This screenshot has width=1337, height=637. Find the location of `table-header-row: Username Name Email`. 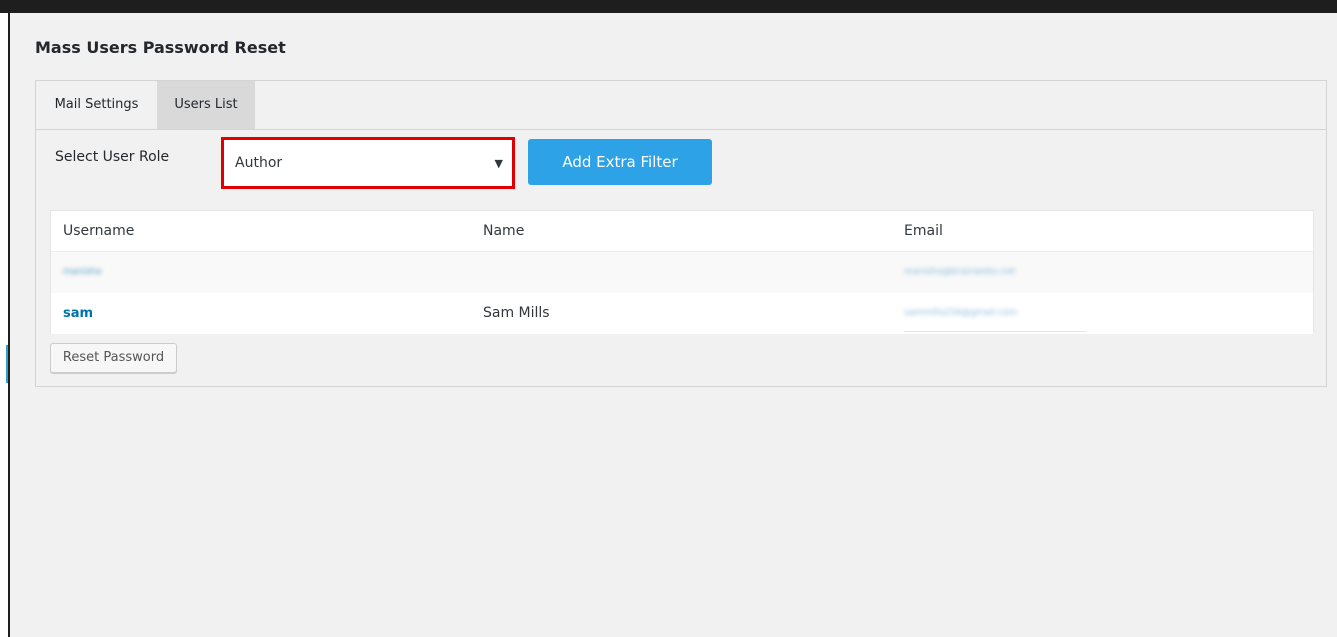

table-header-row: Username Name Email is located at coordinates (682, 231).